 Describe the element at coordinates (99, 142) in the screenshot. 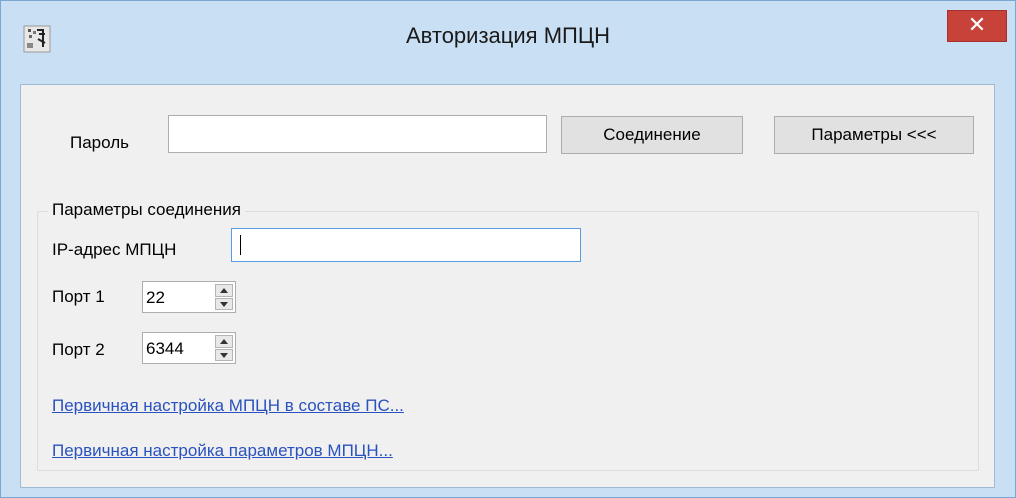

I see `password-label: Пароль` at that location.